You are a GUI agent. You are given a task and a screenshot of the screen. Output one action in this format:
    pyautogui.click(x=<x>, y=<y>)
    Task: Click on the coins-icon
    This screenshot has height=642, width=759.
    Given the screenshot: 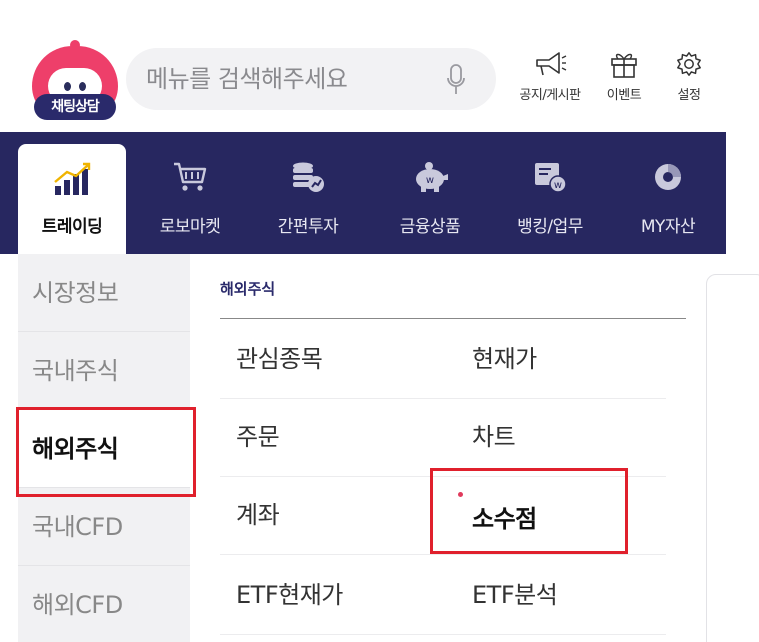 What is the action you would take?
    pyautogui.click(x=308, y=177)
    